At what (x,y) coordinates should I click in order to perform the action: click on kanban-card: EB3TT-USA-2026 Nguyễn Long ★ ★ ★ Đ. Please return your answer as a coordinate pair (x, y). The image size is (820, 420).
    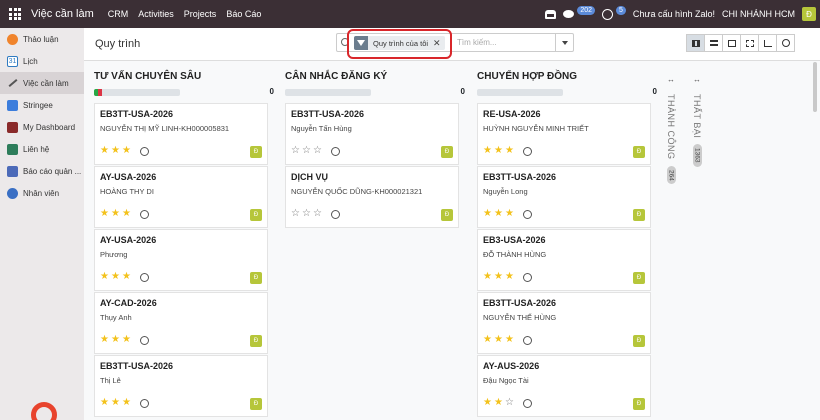
    Looking at the image, I should click on (564, 197).